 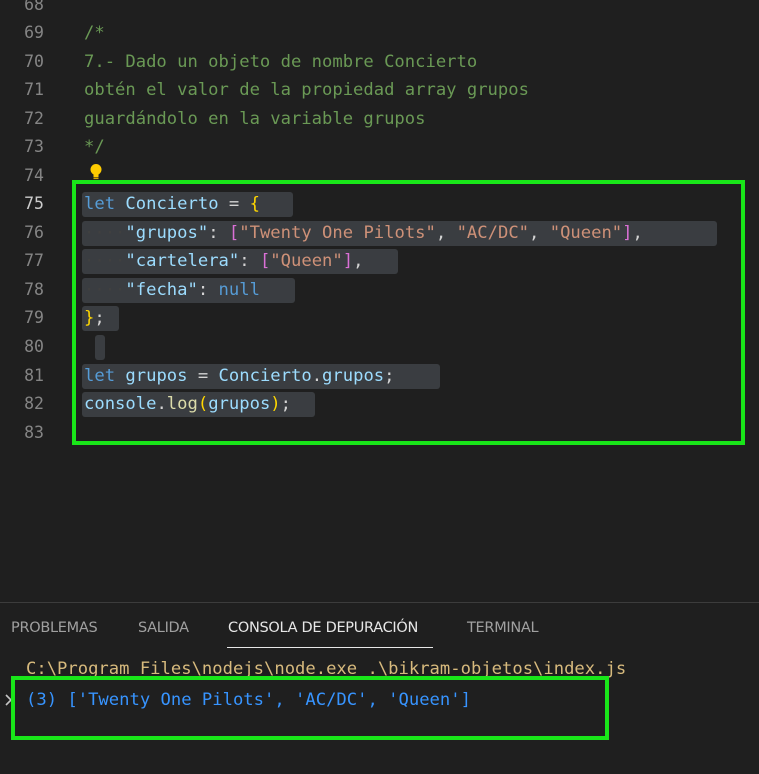 What do you see at coordinates (34, 32) in the screenshot?
I see `line-number: 69` at bounding box center [34, 32].